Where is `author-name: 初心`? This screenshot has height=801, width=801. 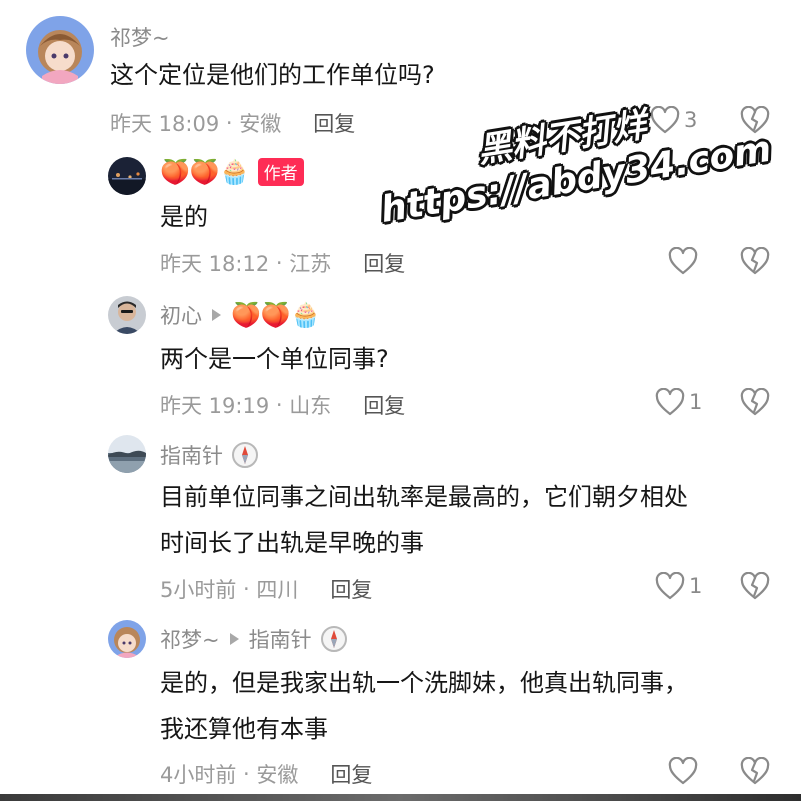 author-name: 初心 is located at coordinates (181, 315).